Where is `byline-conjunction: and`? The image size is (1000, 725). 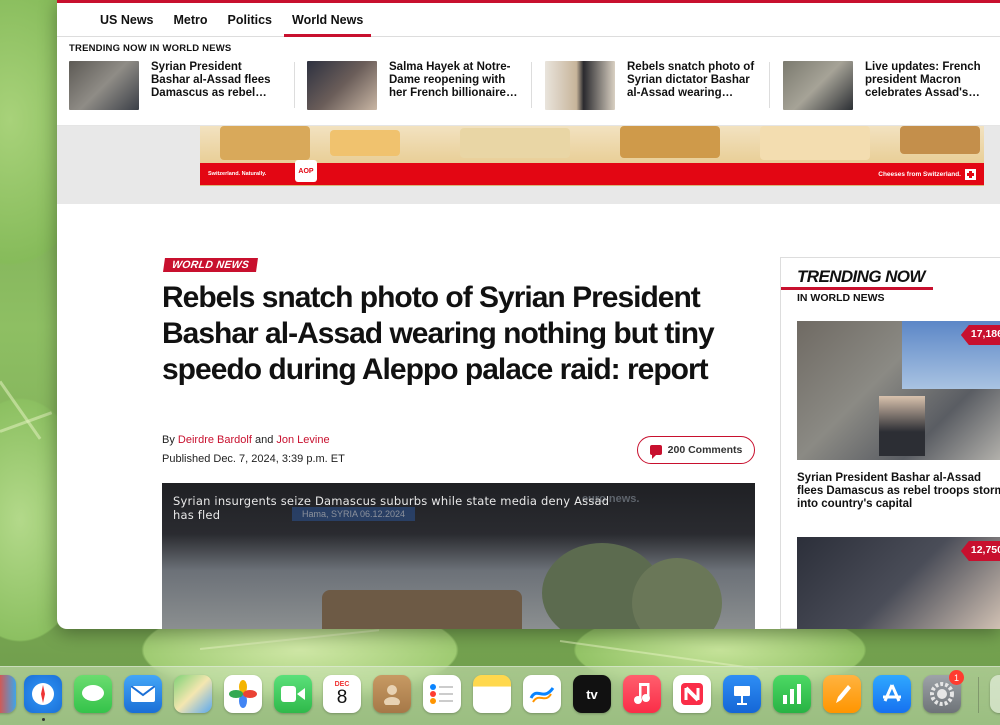
byline-conjunction: and is located at coordinates (264, 440).